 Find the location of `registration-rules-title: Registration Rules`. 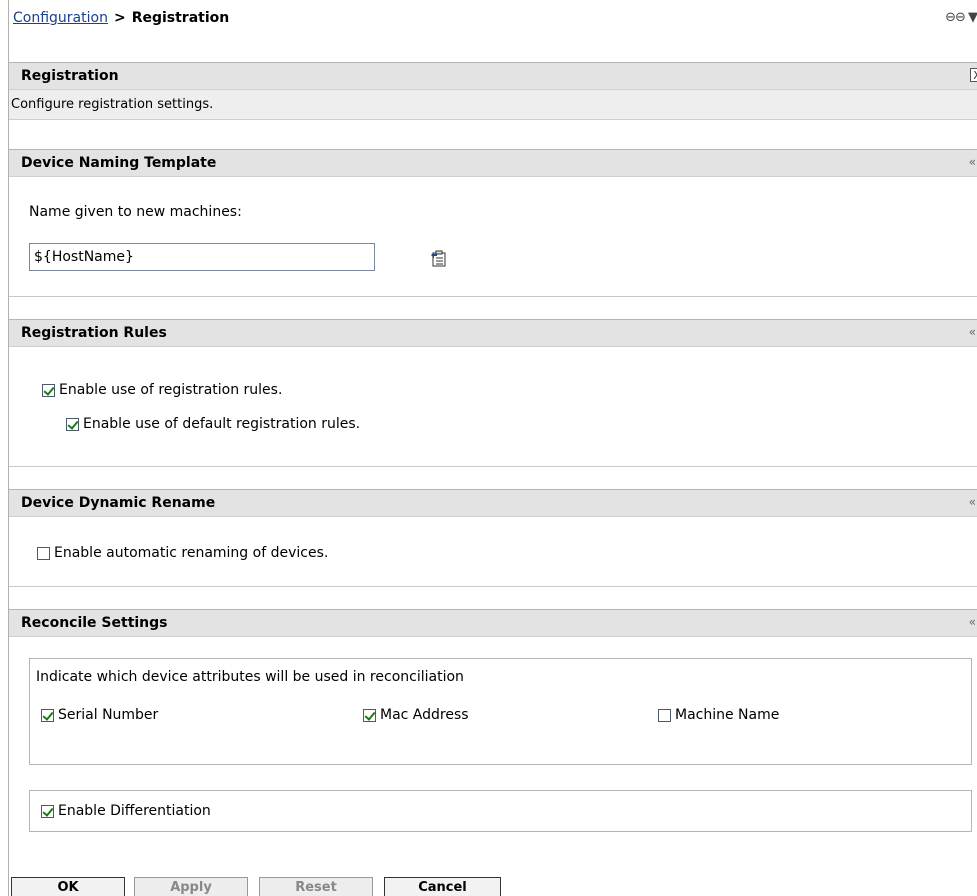

registration-rules-title: Registration Rules is located at coordinates (94, 333).